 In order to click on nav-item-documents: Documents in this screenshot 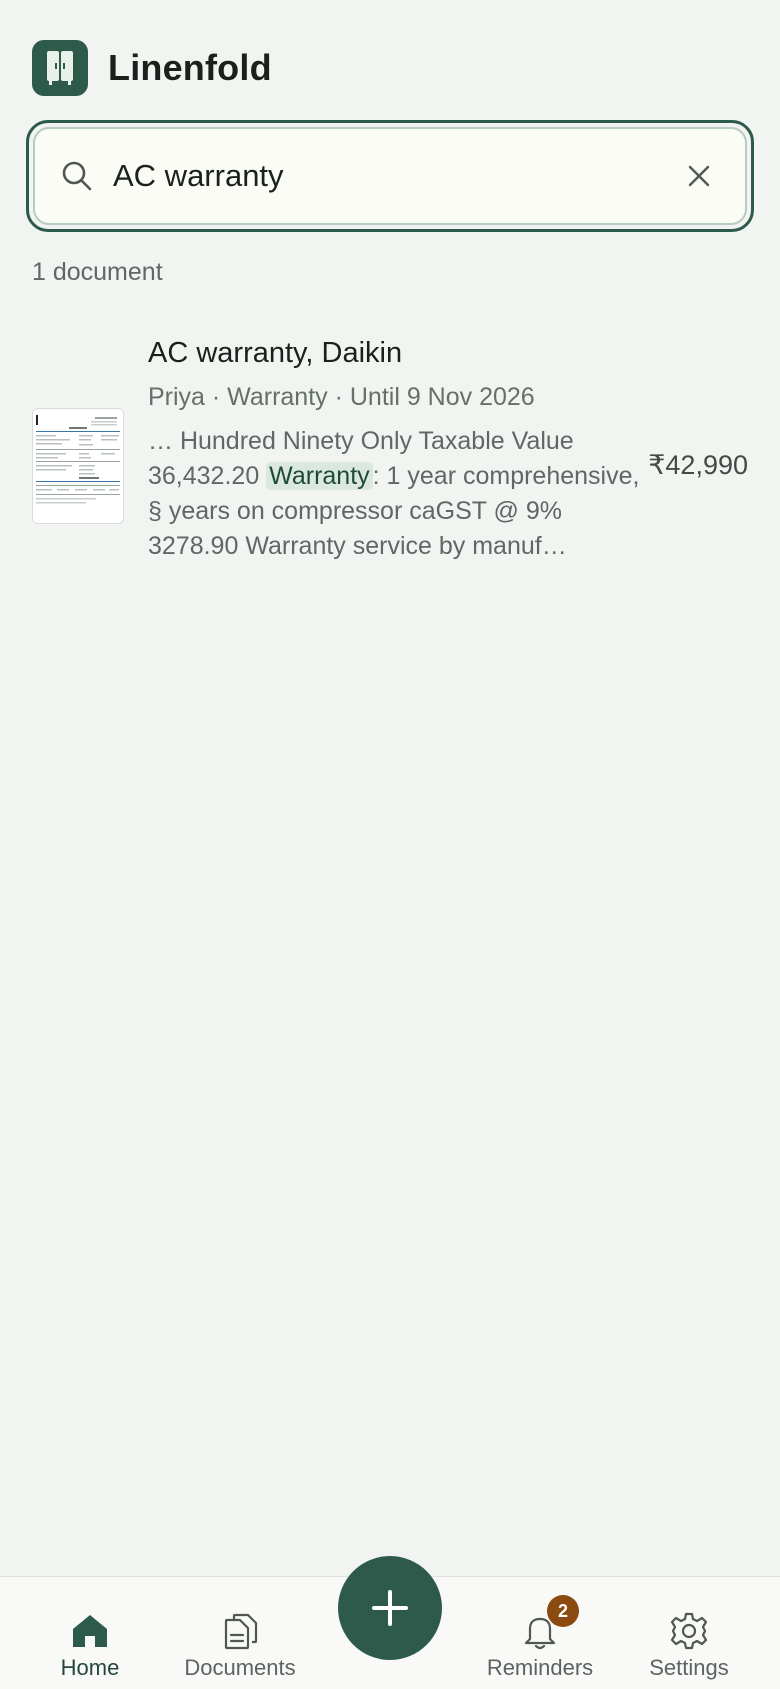, I will do `click(240, 1633)`.